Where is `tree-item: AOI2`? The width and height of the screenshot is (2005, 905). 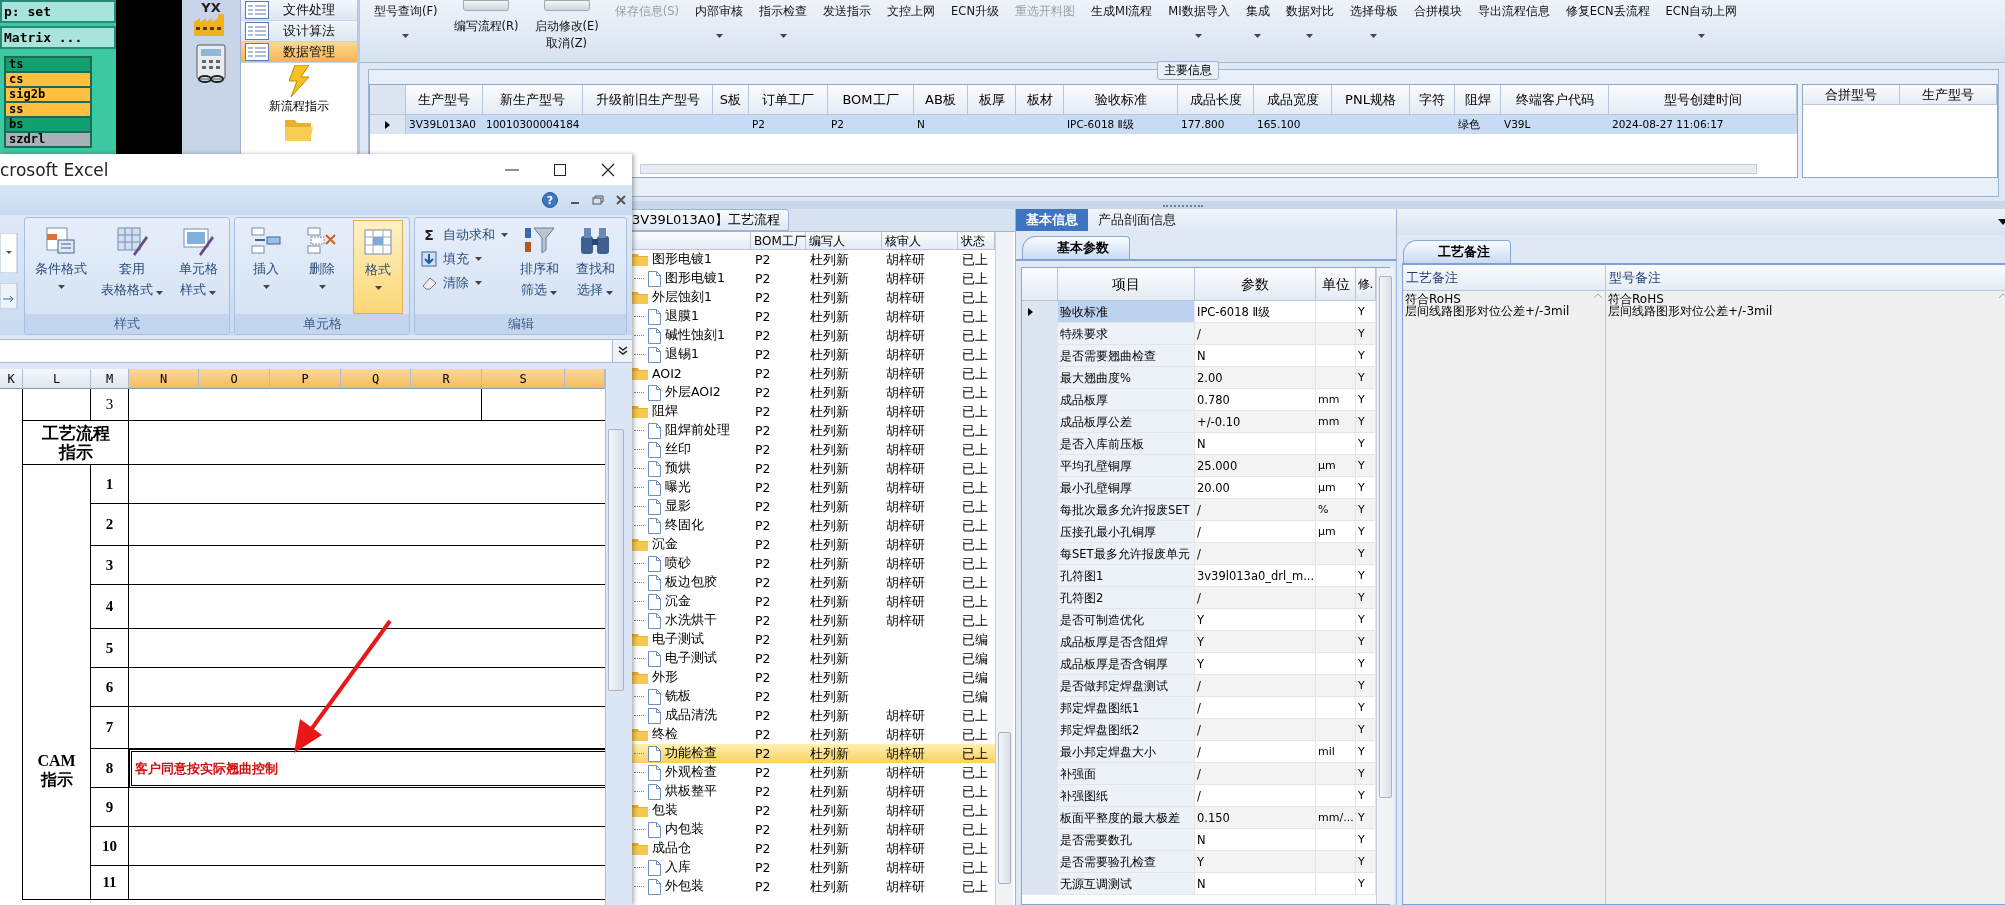
tree-item: AOI2 is located at coordinates (667, 373).